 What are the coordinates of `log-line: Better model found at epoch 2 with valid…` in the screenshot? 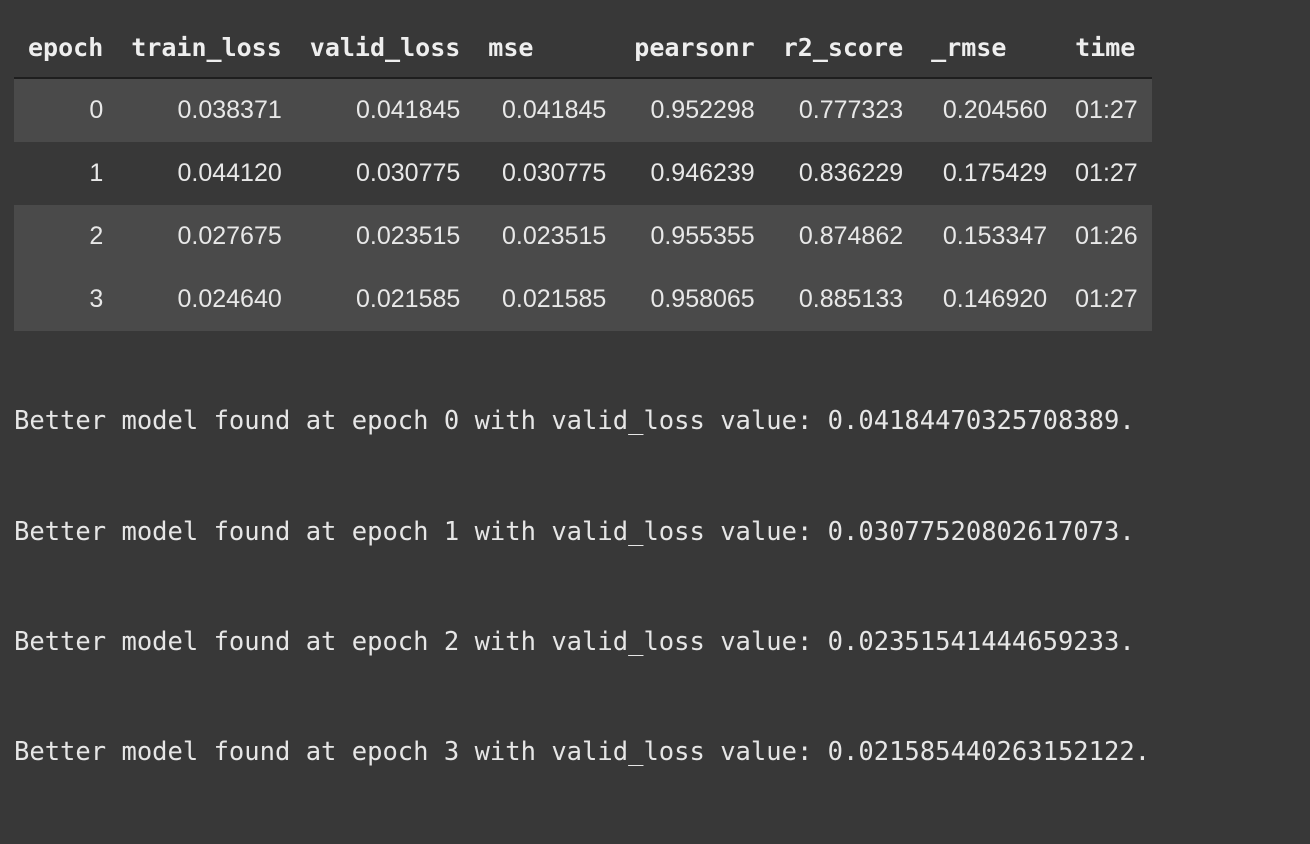 It's located at (574, 641).